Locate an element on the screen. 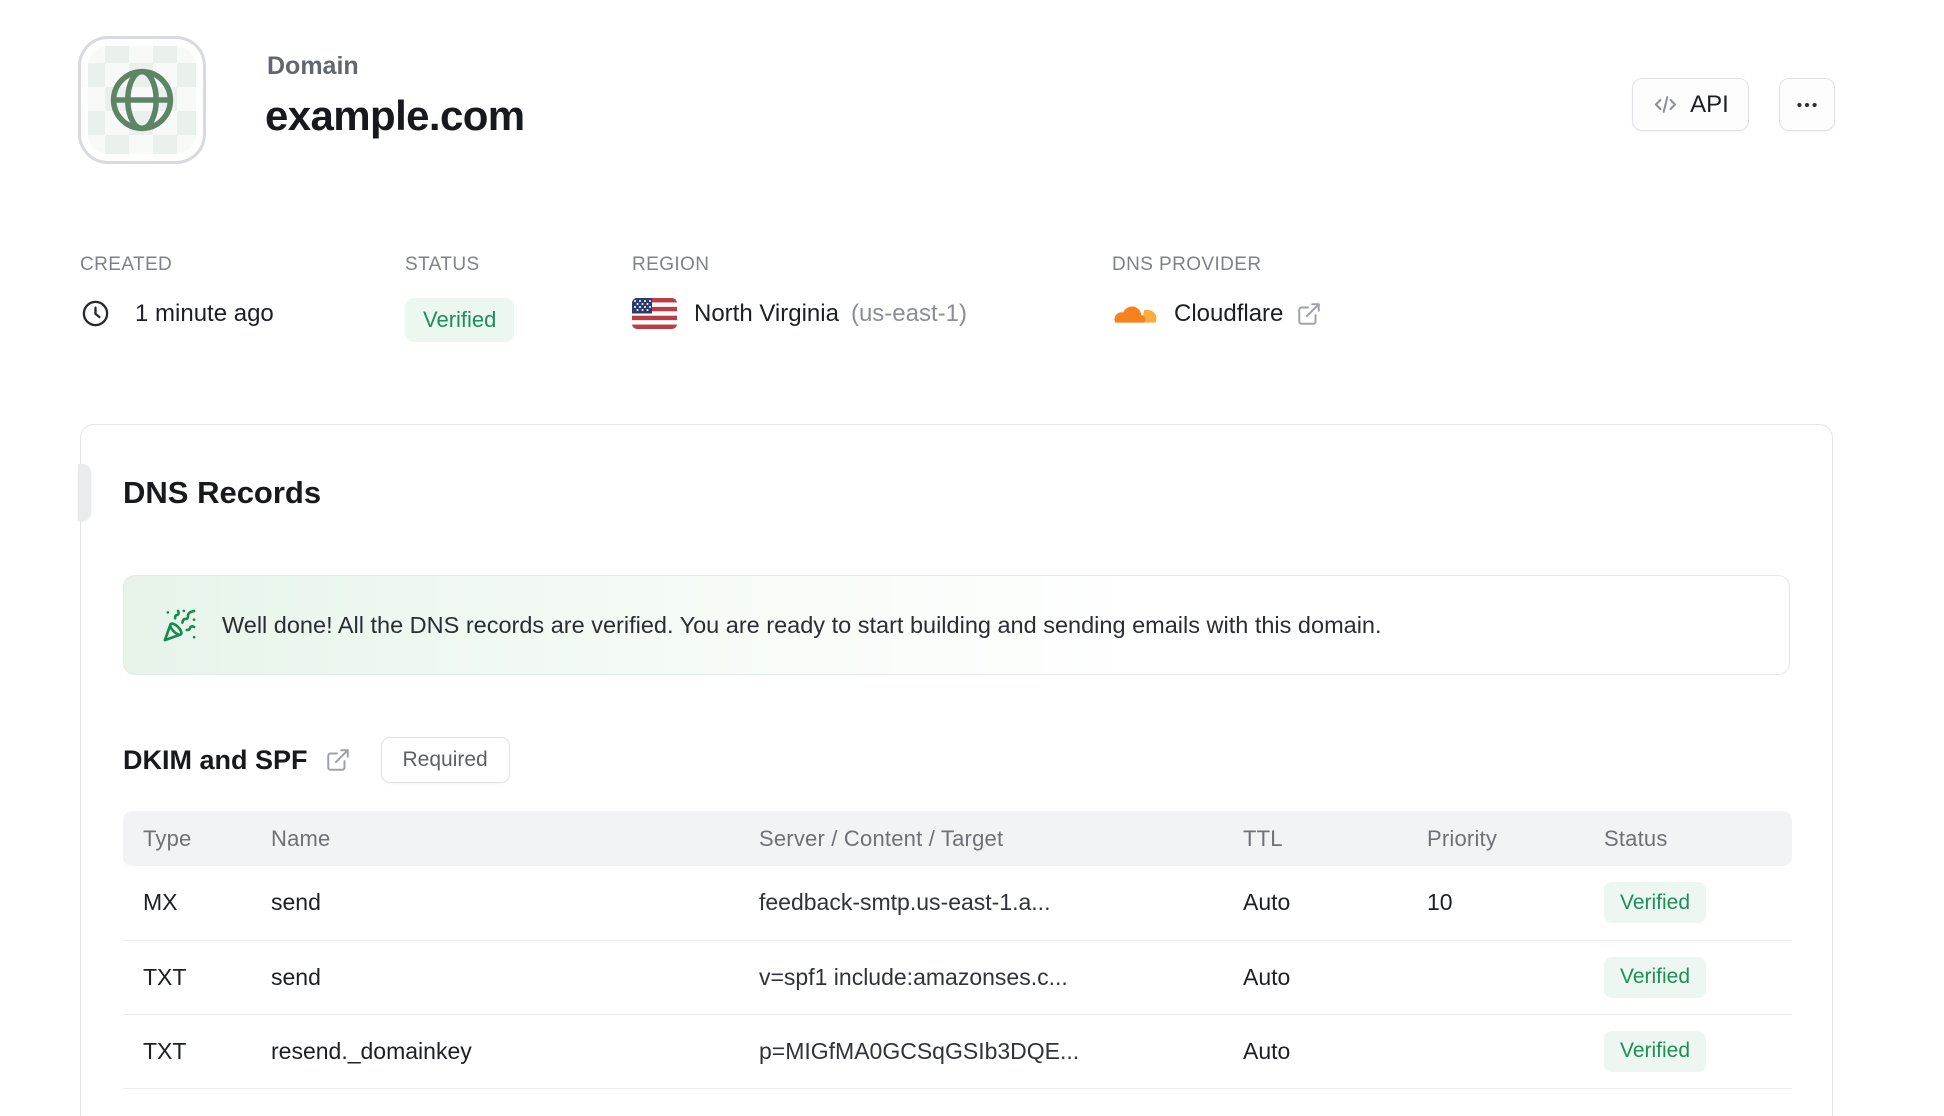 The width and height of the screenshot is (1944, 1116). api-button: API is located at coordinates (1690, 104).